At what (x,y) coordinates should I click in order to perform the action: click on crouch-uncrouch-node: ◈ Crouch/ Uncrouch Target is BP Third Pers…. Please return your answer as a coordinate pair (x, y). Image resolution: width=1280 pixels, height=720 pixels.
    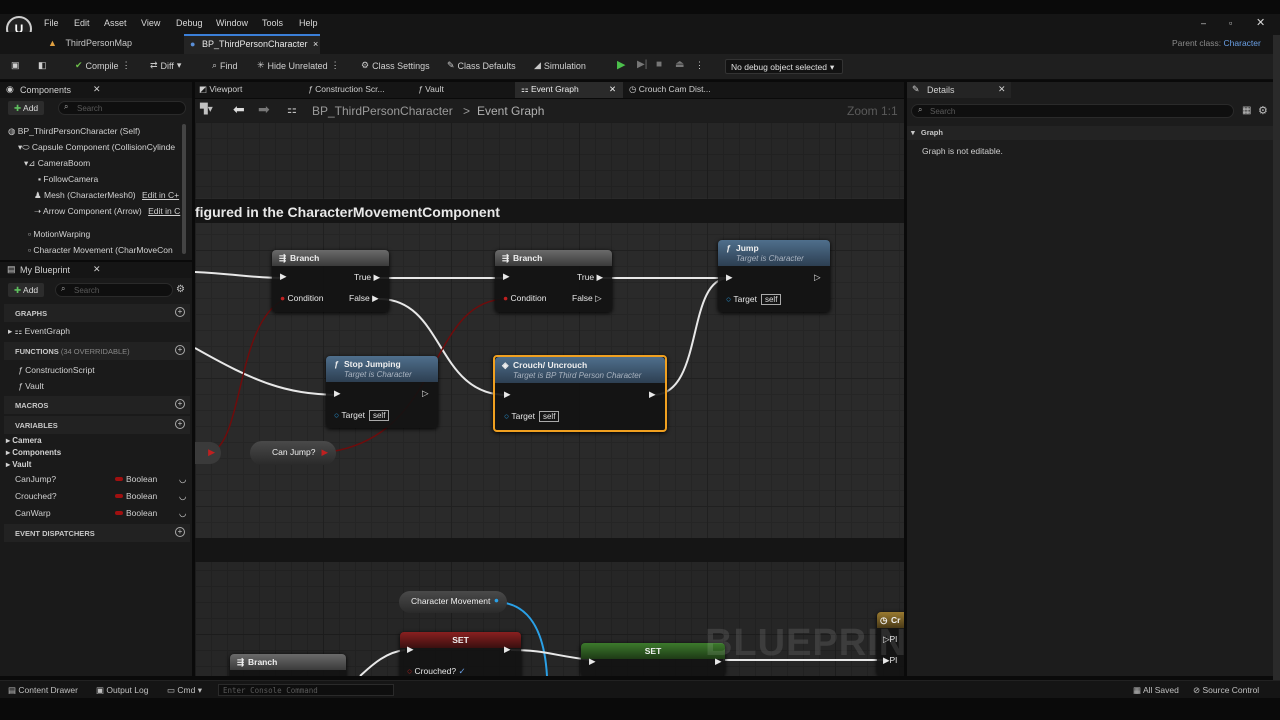
    Looking at the image, I should click on (580, 393).